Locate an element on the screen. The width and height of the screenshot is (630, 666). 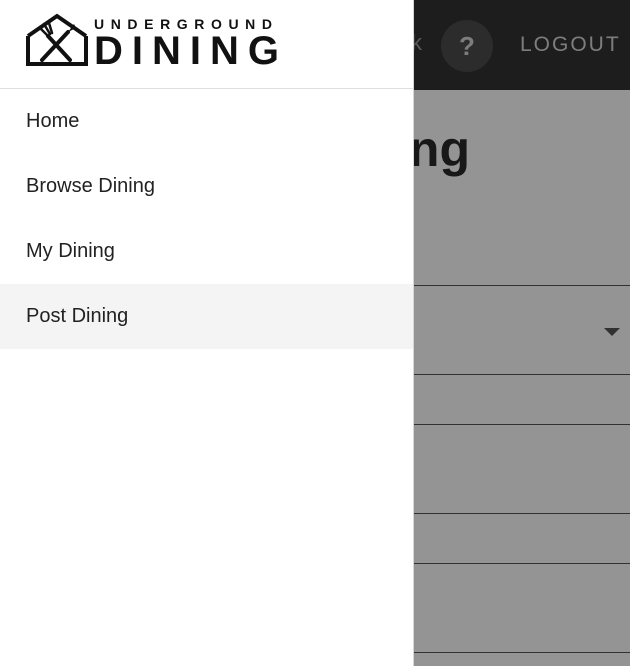
menu-item-my-dining: My Dining is located at coordinates (206, 251).